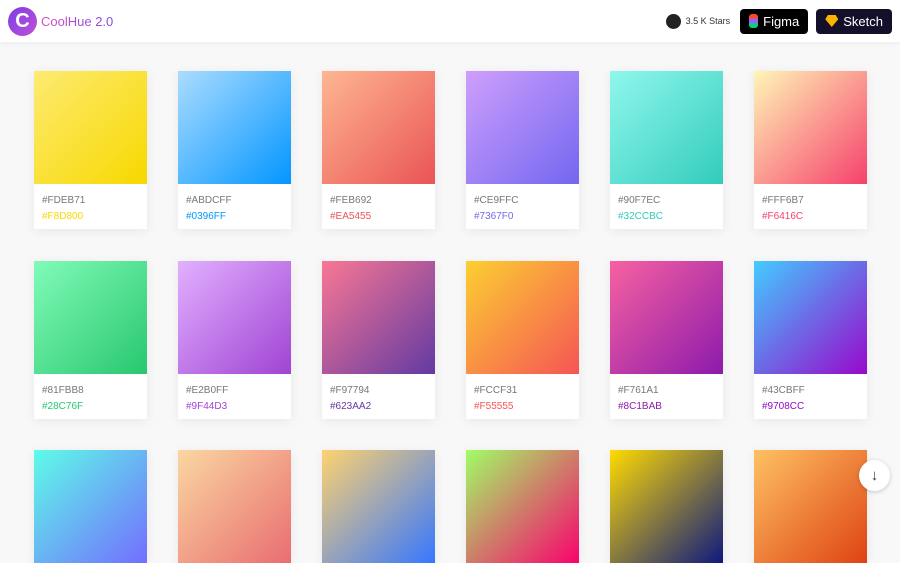 This screenshot has width=900, height=563. Describe the element at coordinates (522, 217) in the screenshot. I see `end-color-code: #7367F0` at that location.